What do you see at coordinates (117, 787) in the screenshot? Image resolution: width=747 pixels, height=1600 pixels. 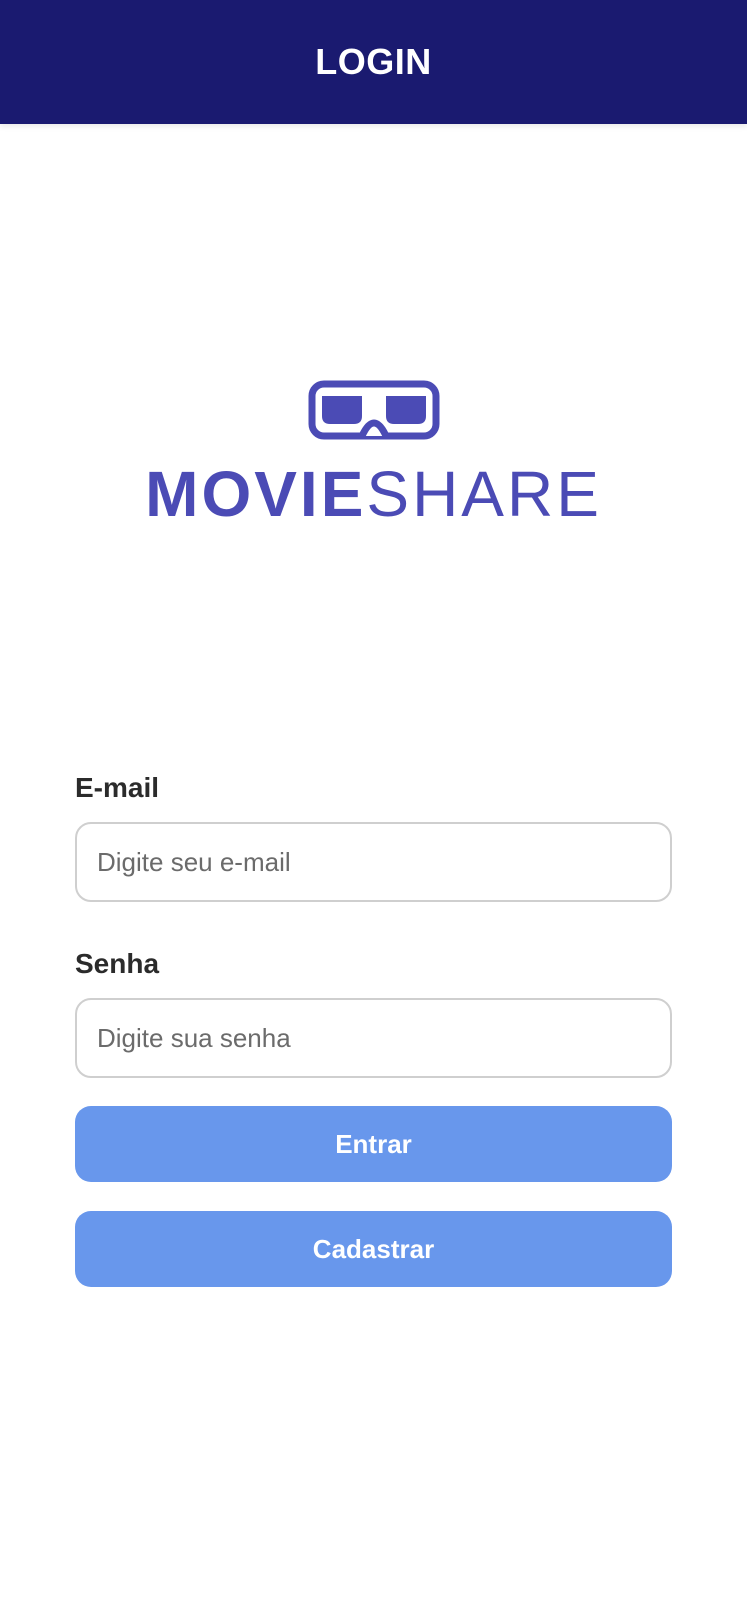 I see `email-label: E-mail` at bounding box center [117, 787].